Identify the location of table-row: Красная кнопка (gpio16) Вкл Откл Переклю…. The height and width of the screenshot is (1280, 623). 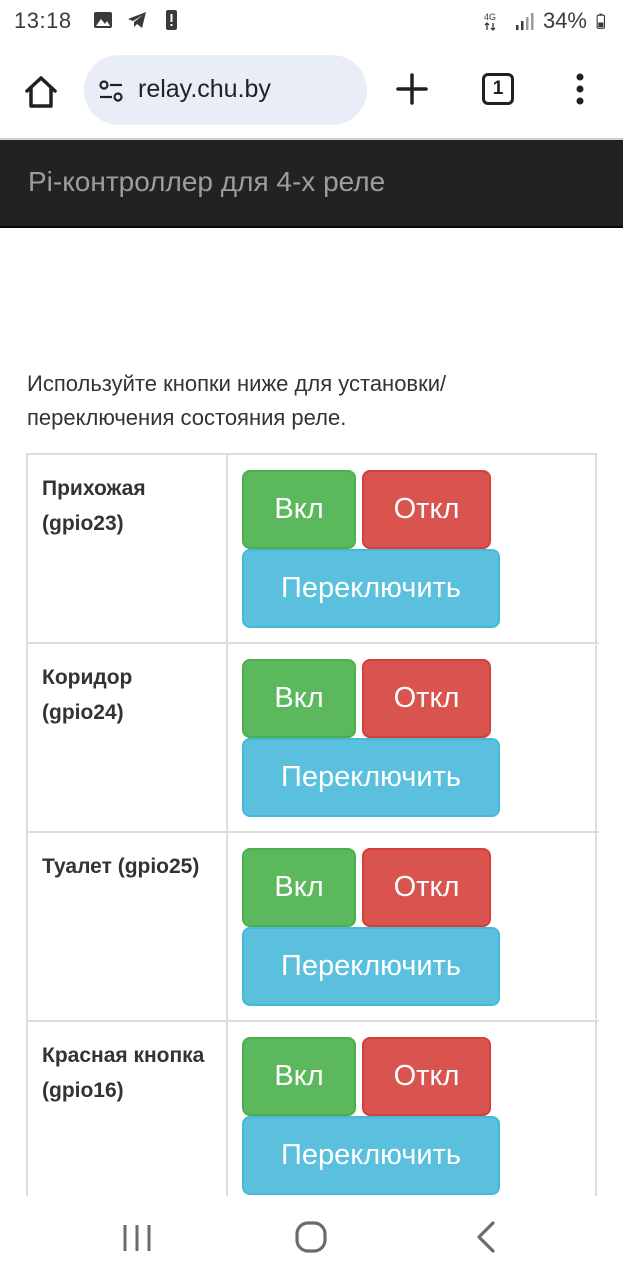
(313, 1116).